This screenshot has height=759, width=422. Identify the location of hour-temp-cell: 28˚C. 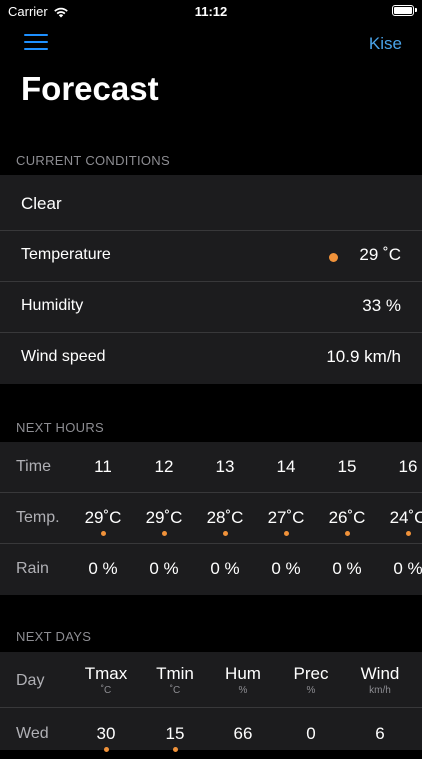
(225, 522).